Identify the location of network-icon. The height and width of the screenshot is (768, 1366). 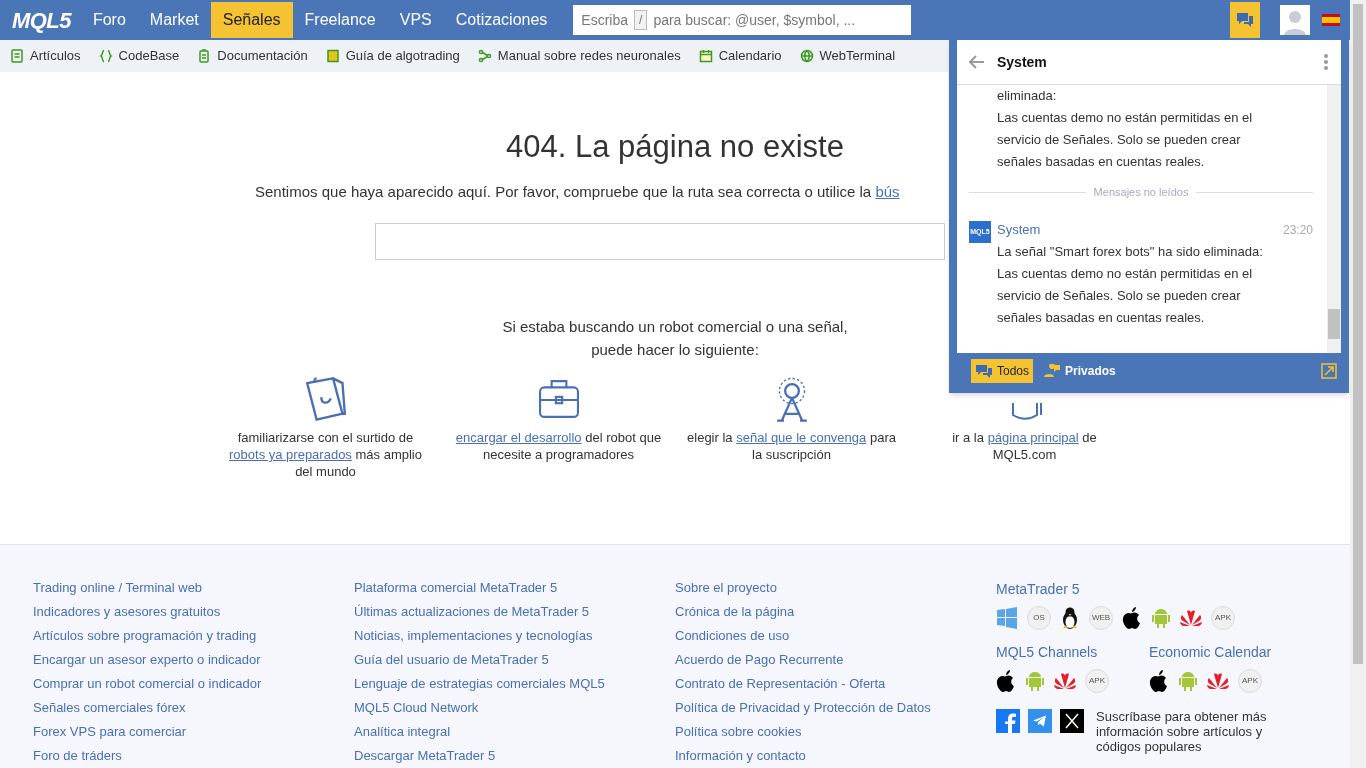
(484, 56).